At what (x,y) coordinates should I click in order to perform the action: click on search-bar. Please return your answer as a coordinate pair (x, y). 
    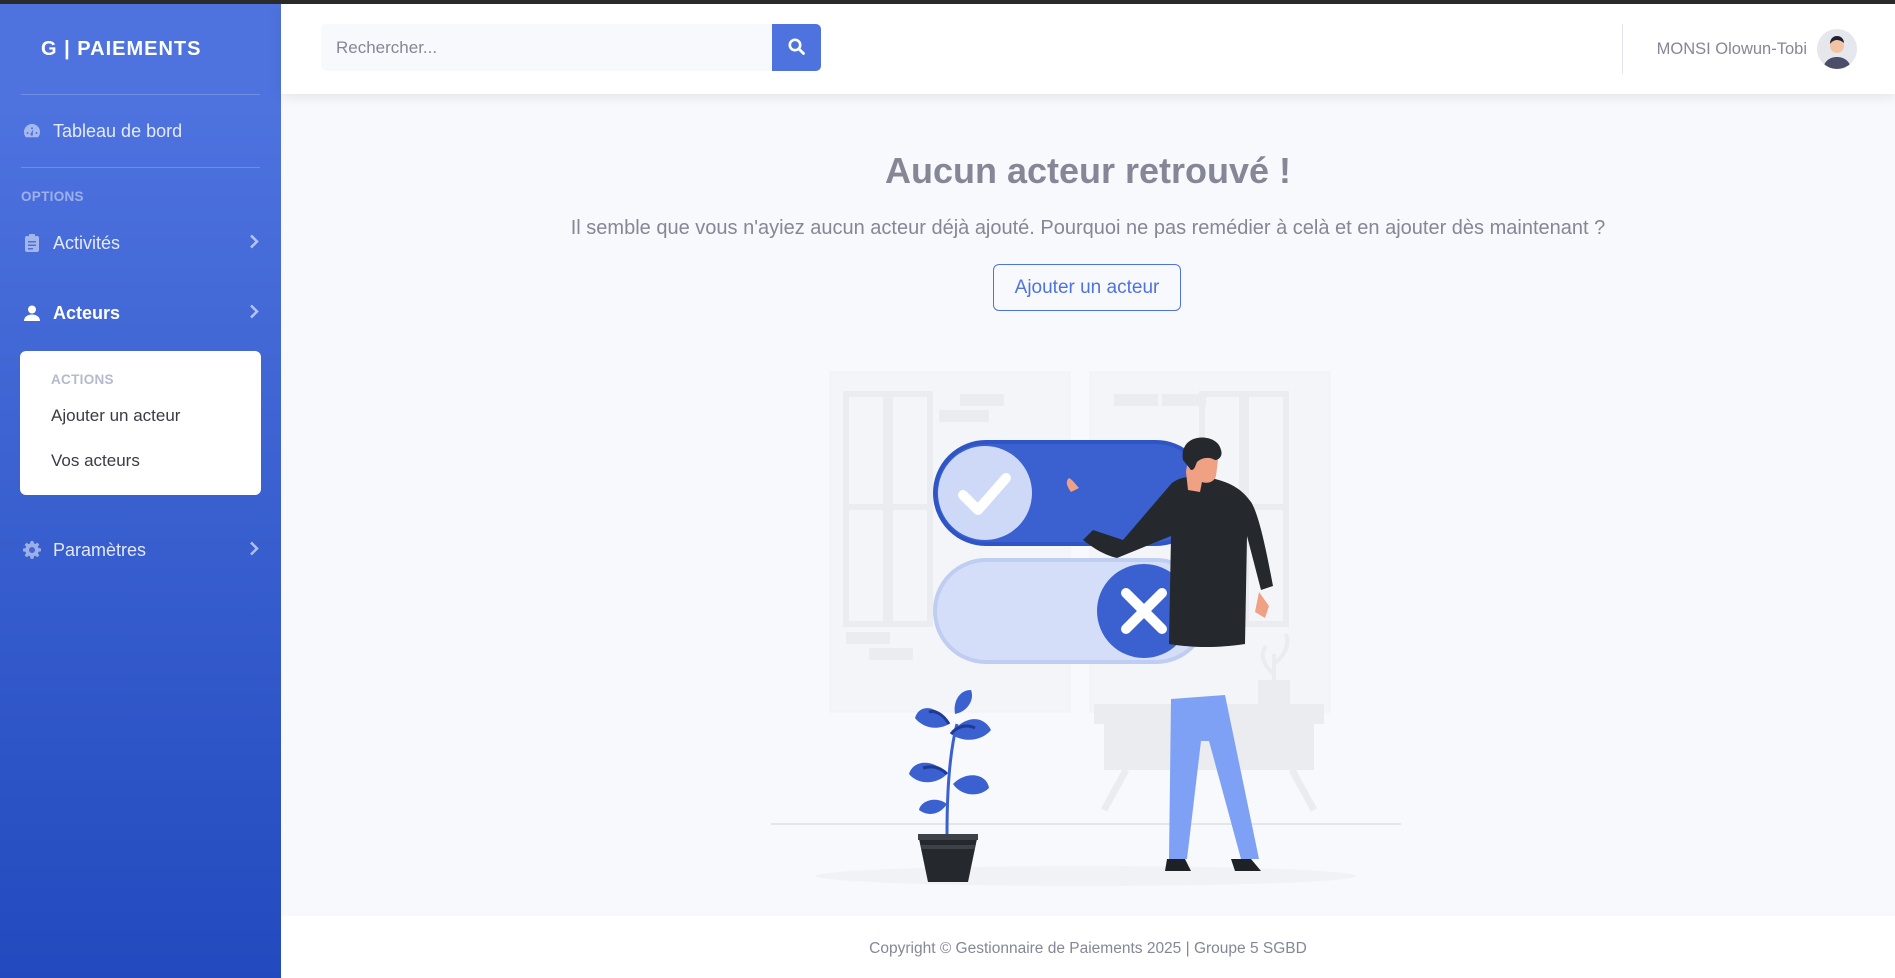
    Looking at the image, I should click on (571, 47).